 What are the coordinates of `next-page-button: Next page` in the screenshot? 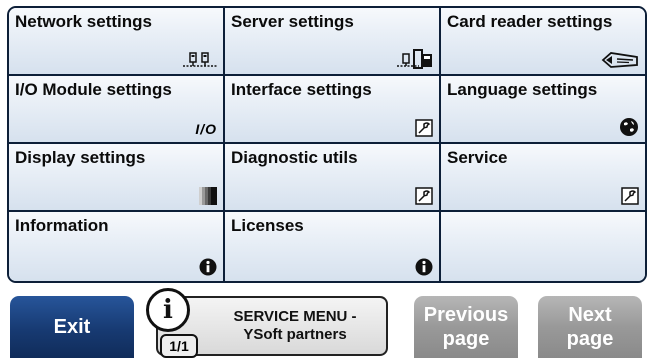 It's located at (590, 327).